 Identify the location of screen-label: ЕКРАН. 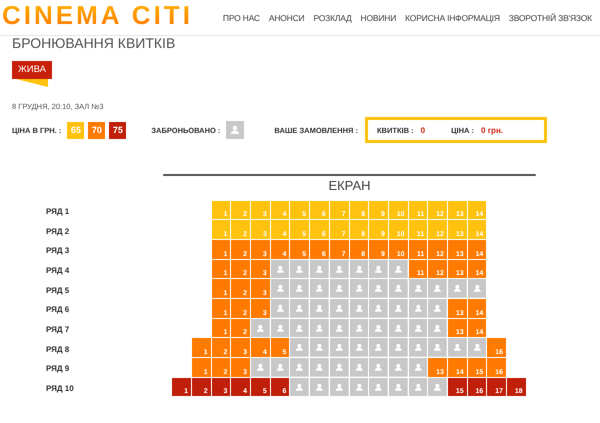
(349, 186).